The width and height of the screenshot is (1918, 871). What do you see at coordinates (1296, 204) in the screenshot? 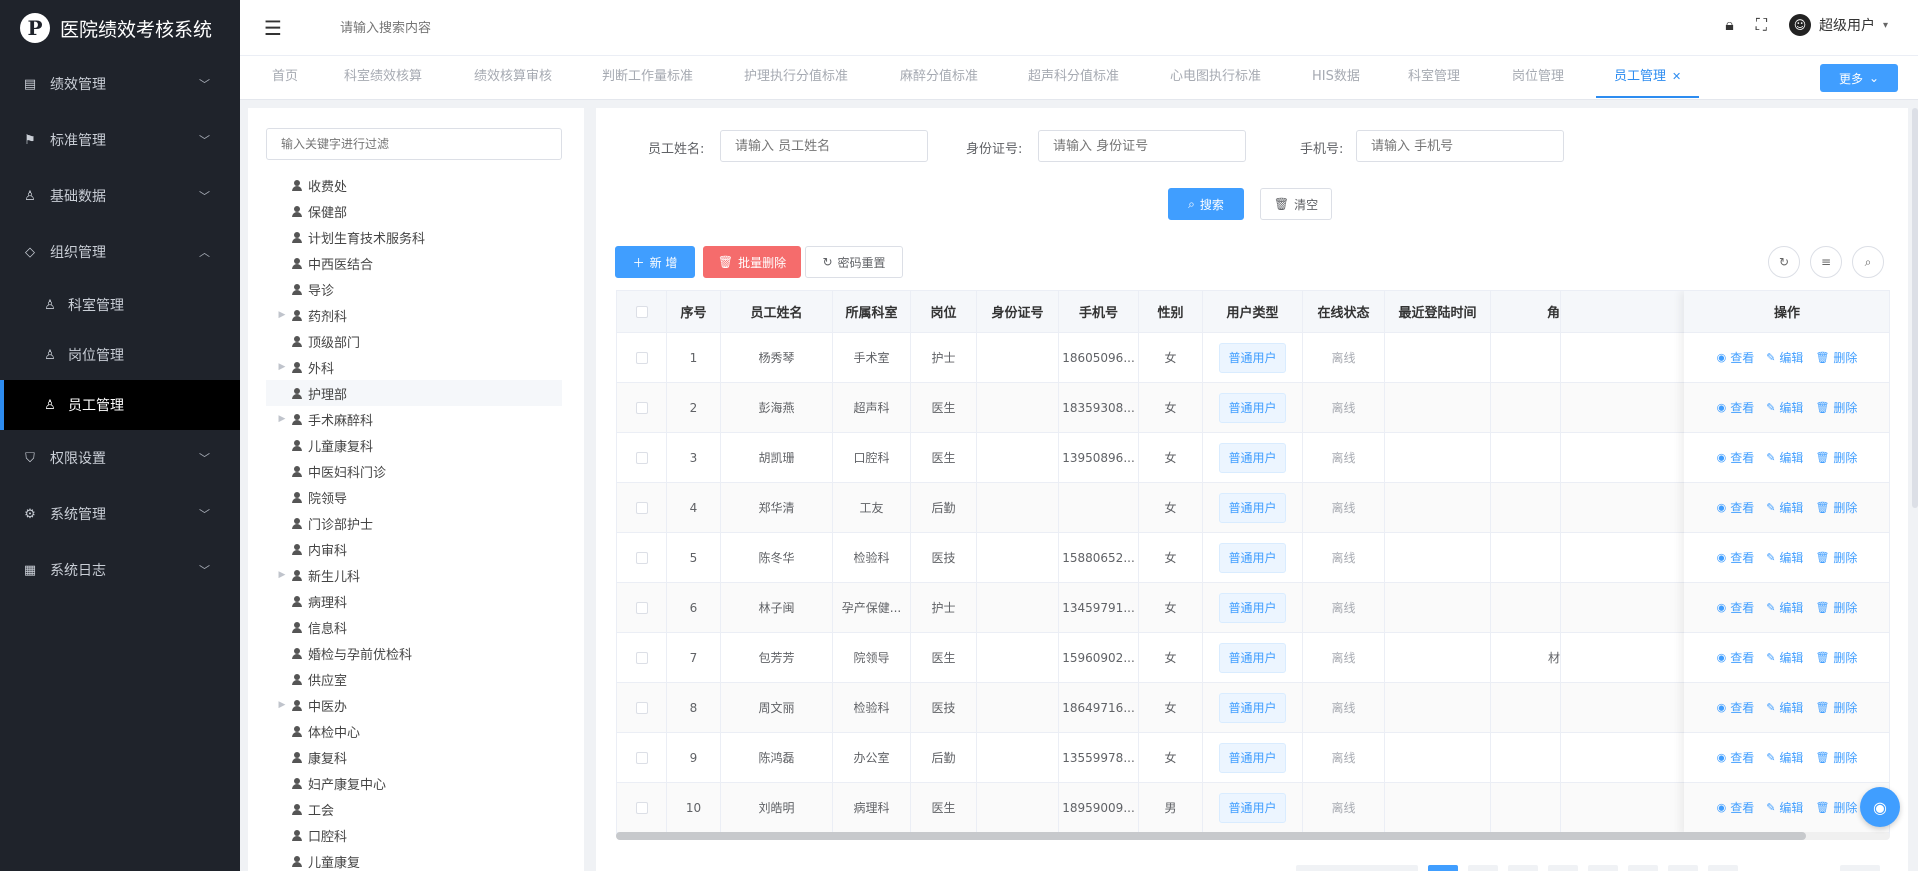
I see `clear-button: 🗑︎ 清空` at bounding box center [1296, 204].